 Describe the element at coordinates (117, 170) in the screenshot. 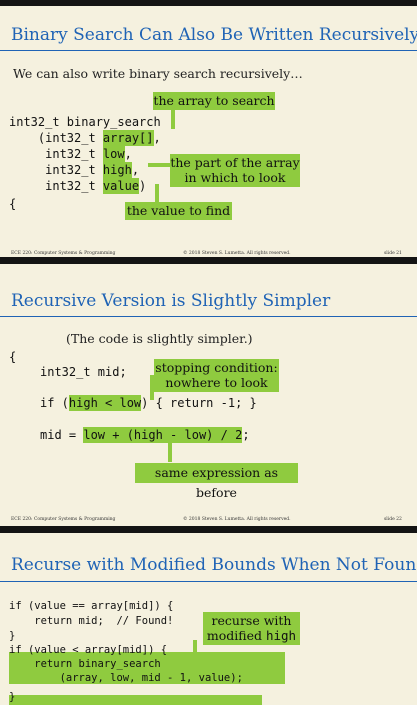

I see `highlight-high: high` at that location.